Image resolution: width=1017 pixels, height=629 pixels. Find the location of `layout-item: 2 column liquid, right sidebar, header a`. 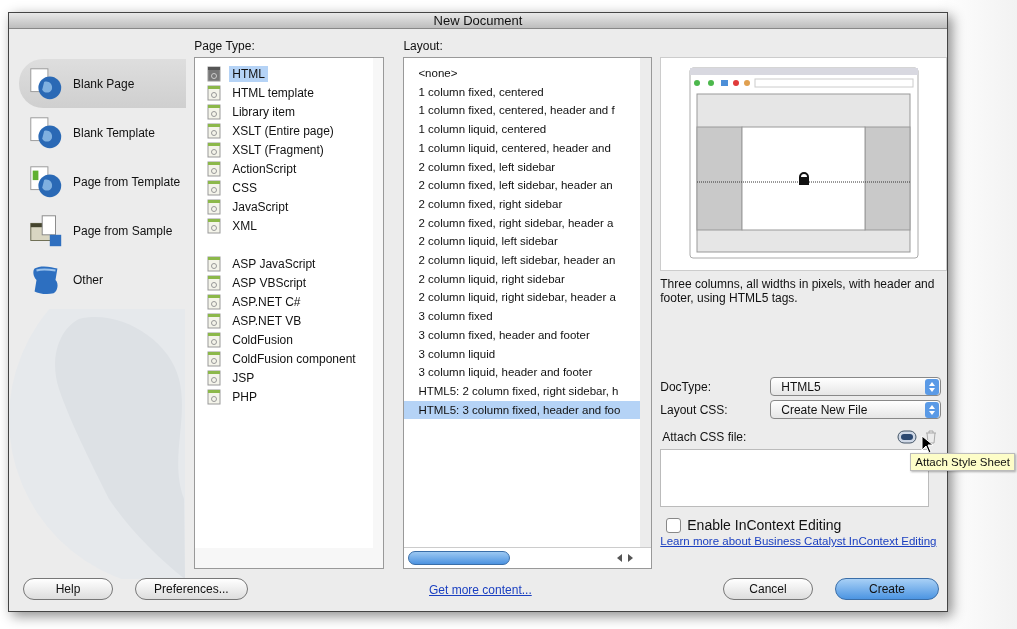

layout-item: 2 column liquid, right sidebar, header a is located at coordinates (522, 298).